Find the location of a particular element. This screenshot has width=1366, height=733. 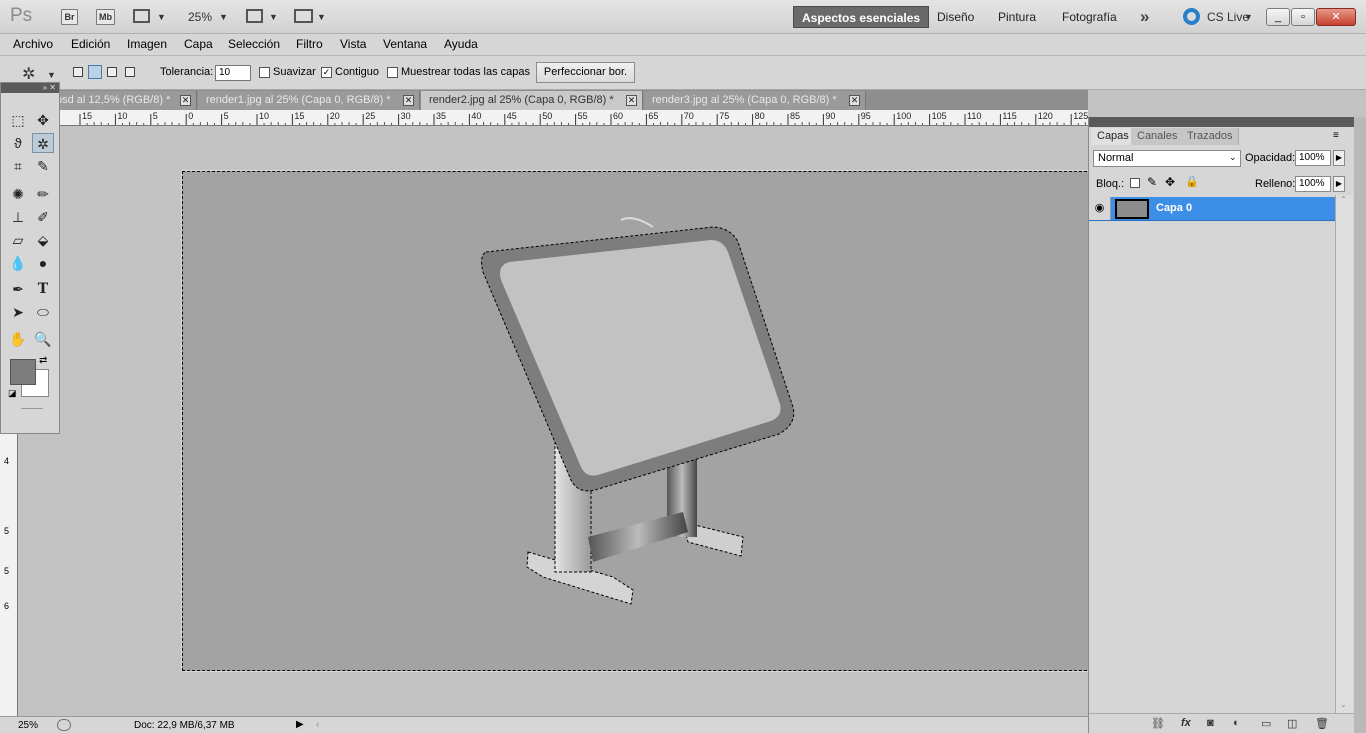

visibility-eye-icon: ◉ is located at coordinates (1100, 208).